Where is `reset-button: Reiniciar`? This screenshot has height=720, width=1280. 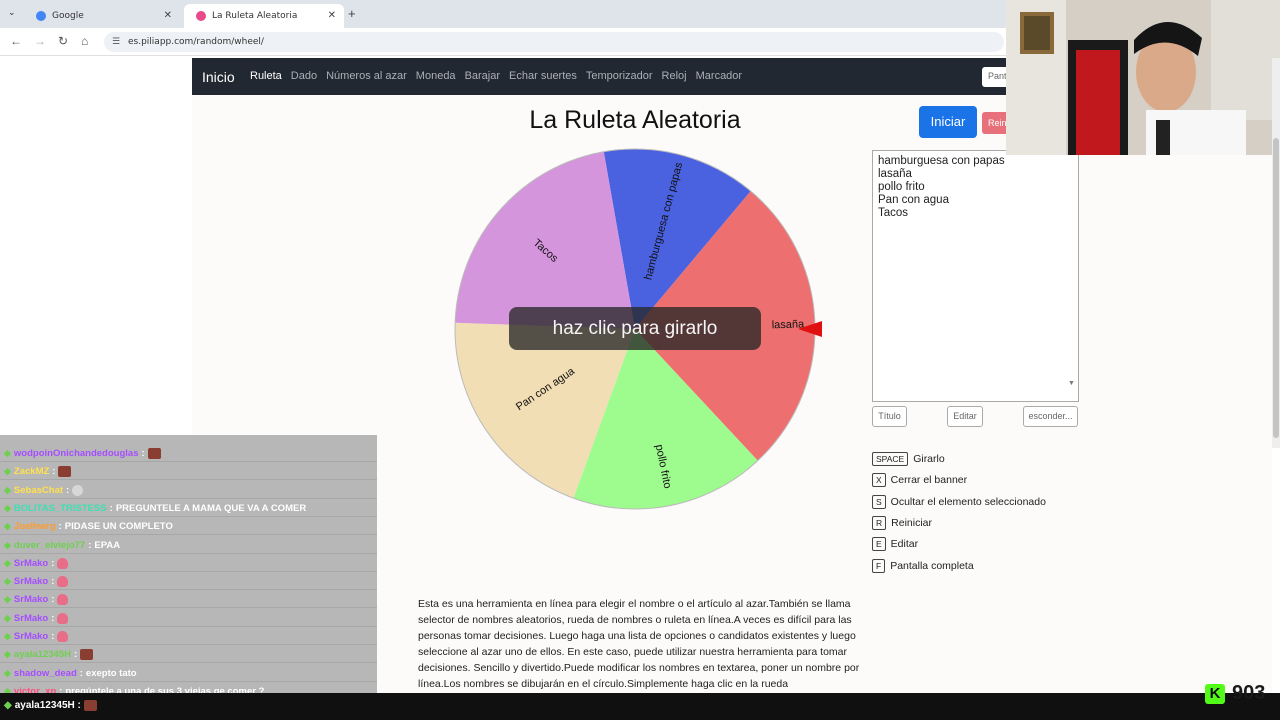
reset-button: Reiniciar is located at coordinates (994, 123).